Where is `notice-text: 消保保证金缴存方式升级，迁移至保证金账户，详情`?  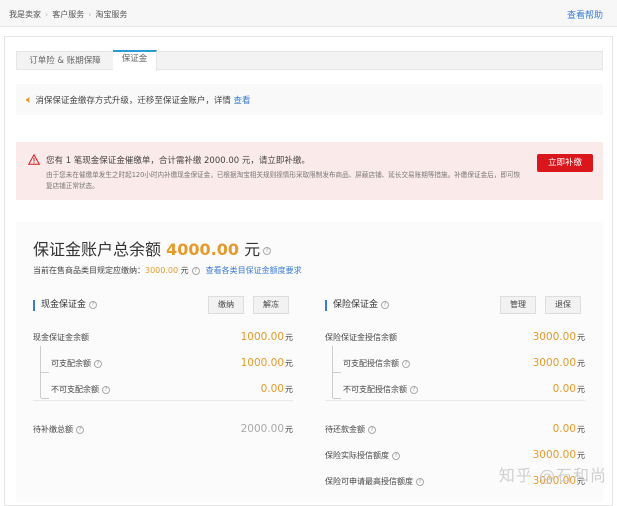
notice-text: 消保保证金缴存方式升级，迁移至保证金账户，详情 is located at coordinates (133, 101).